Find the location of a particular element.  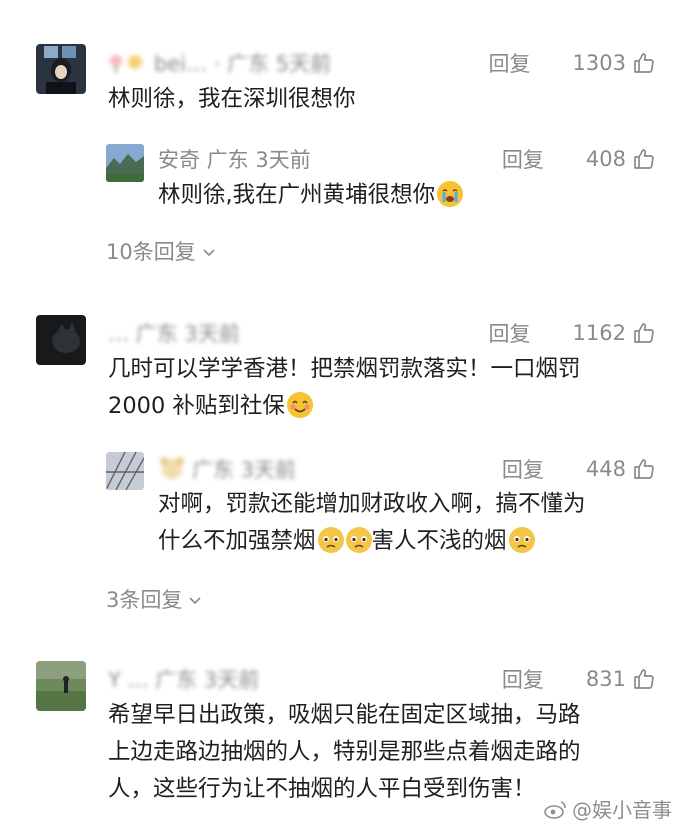

crying-emoji-icon is located at coordinates (450, 194).